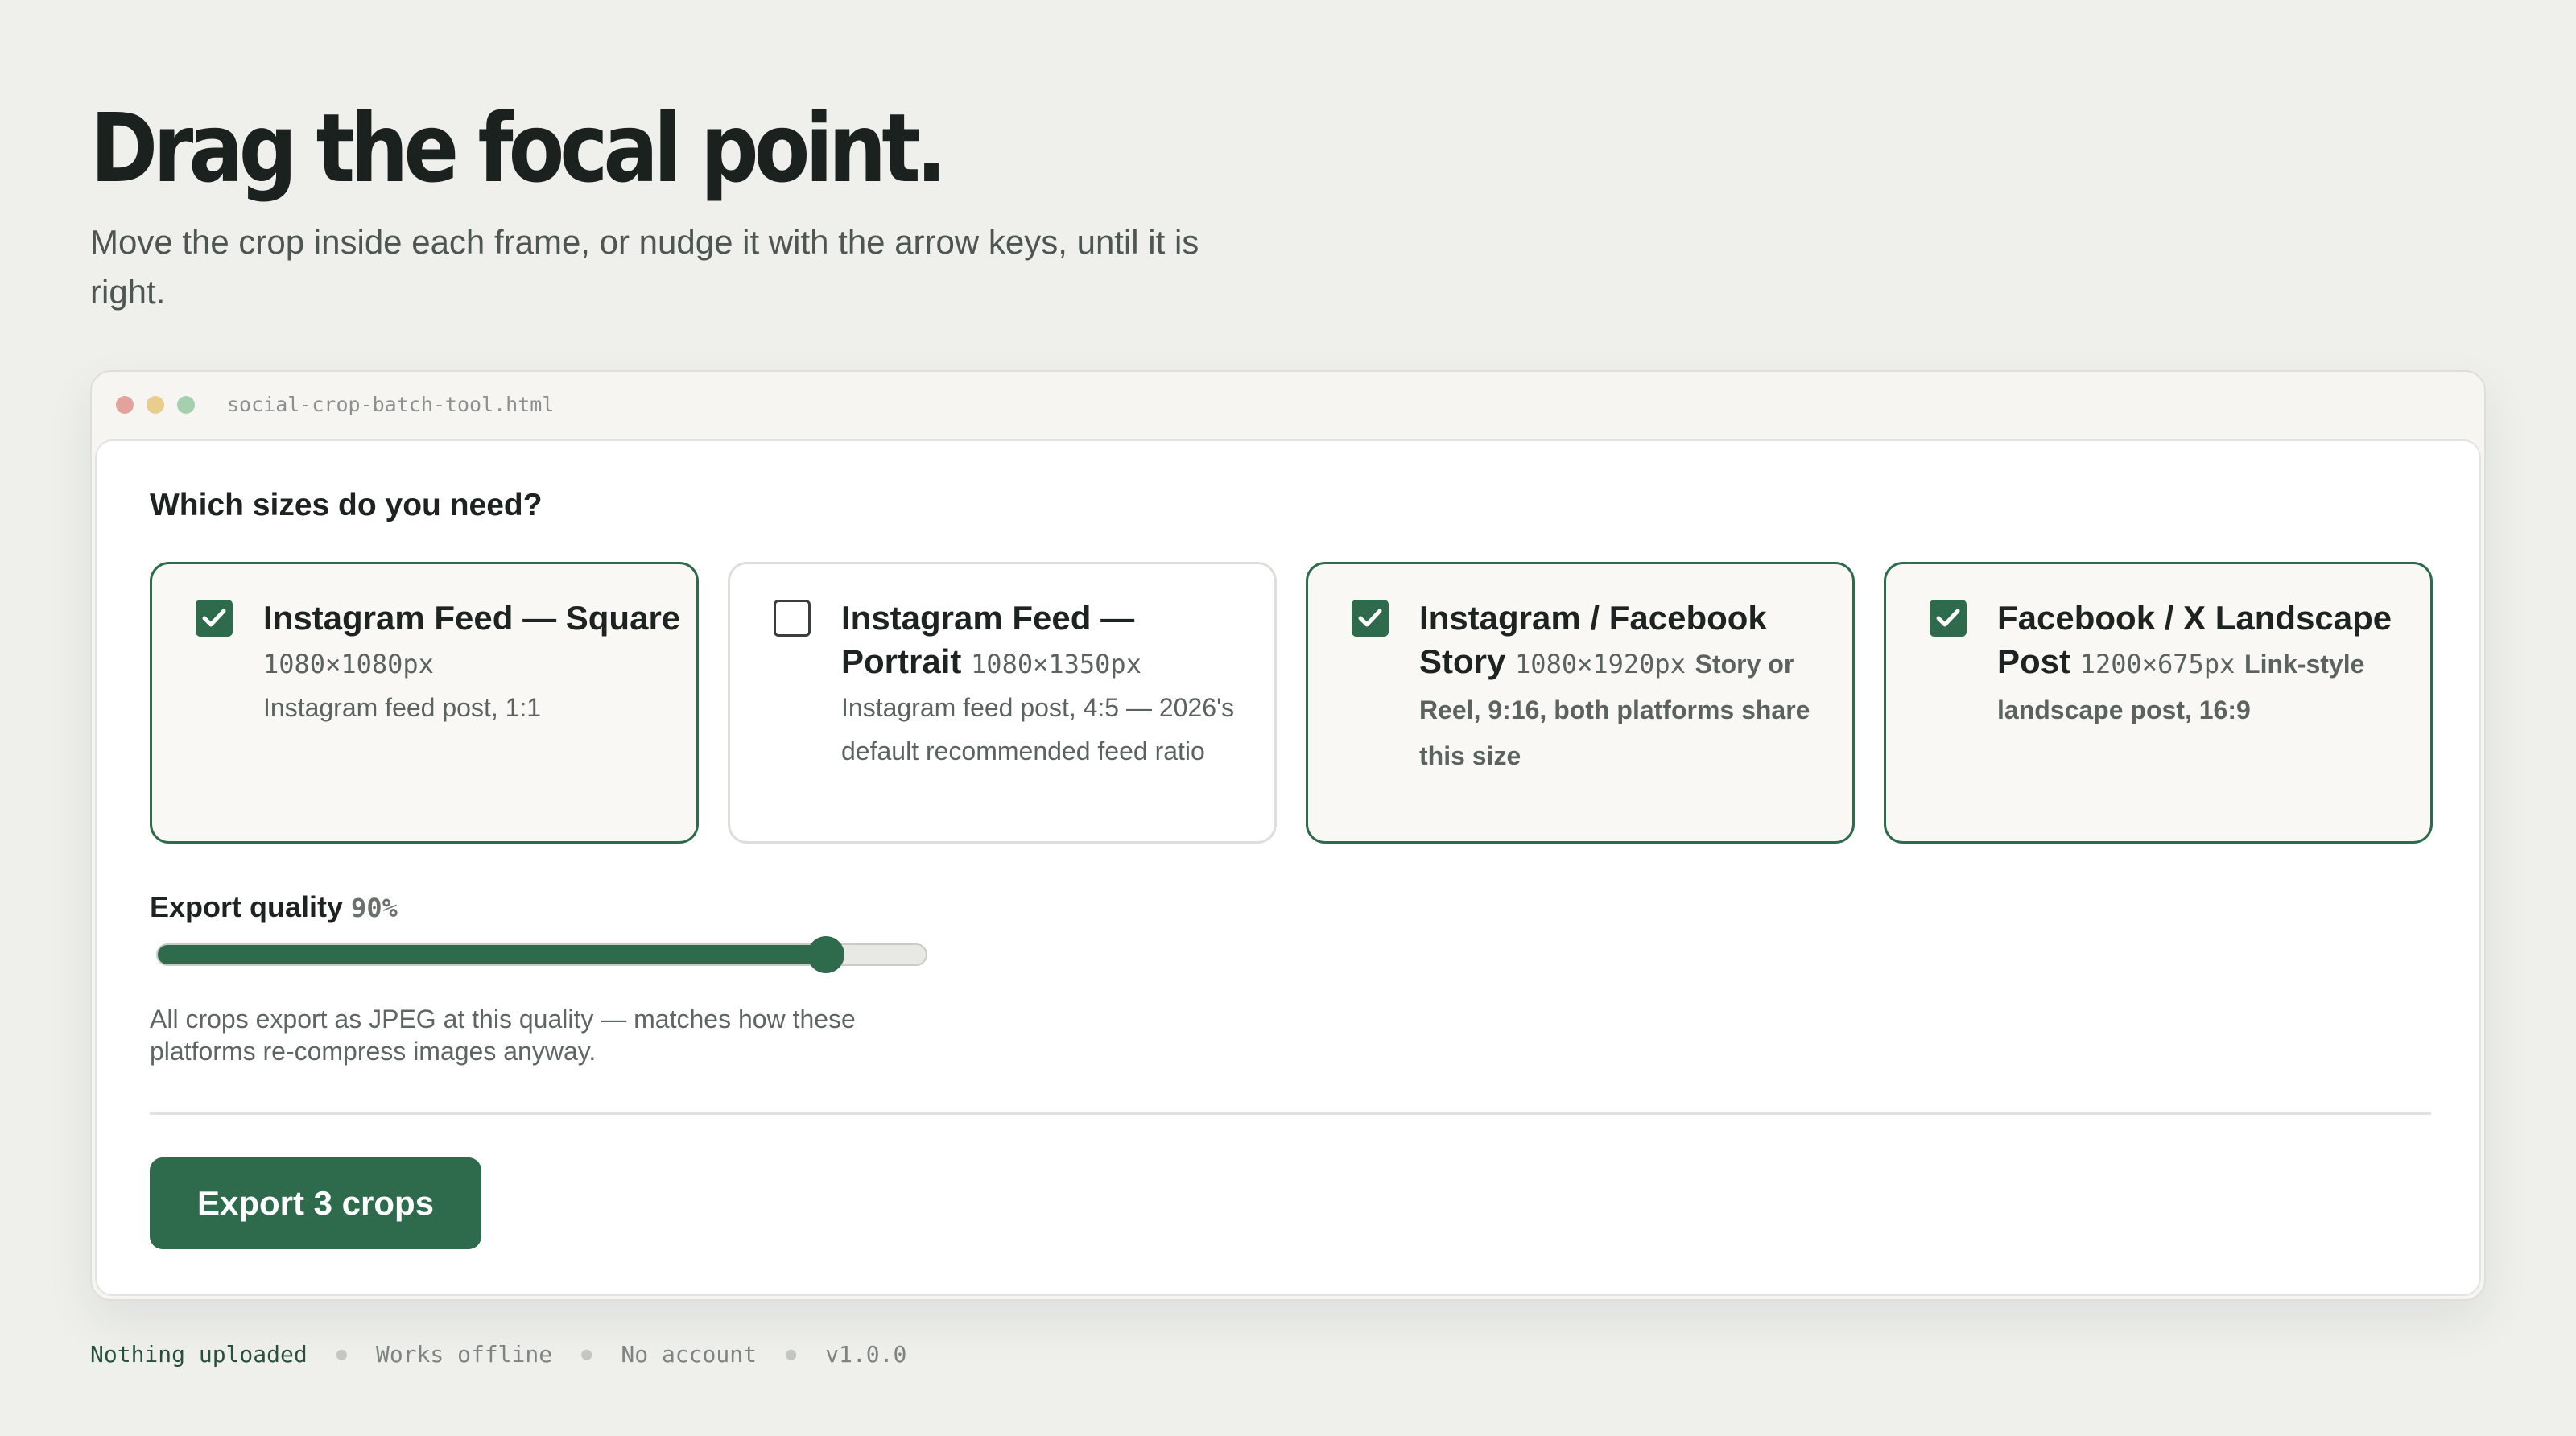  Describe the element at coordinates (155, 405) in the screenshot. I see `minimize-dot-icon` at that location.